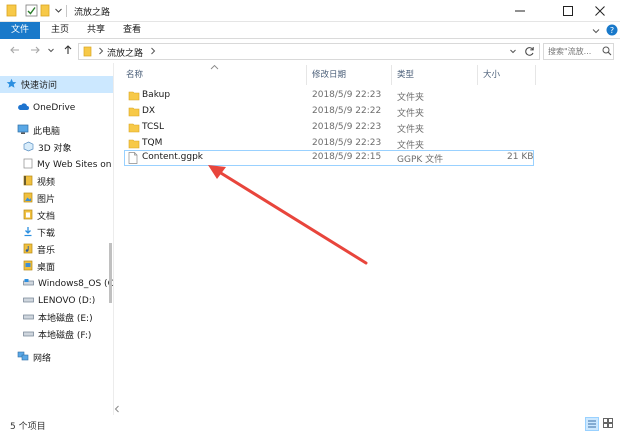 Image resolution: width=620 pixels, height=434 pixels. I want to click on address-dropdown-chevron-down-icon, so click(513, 52).